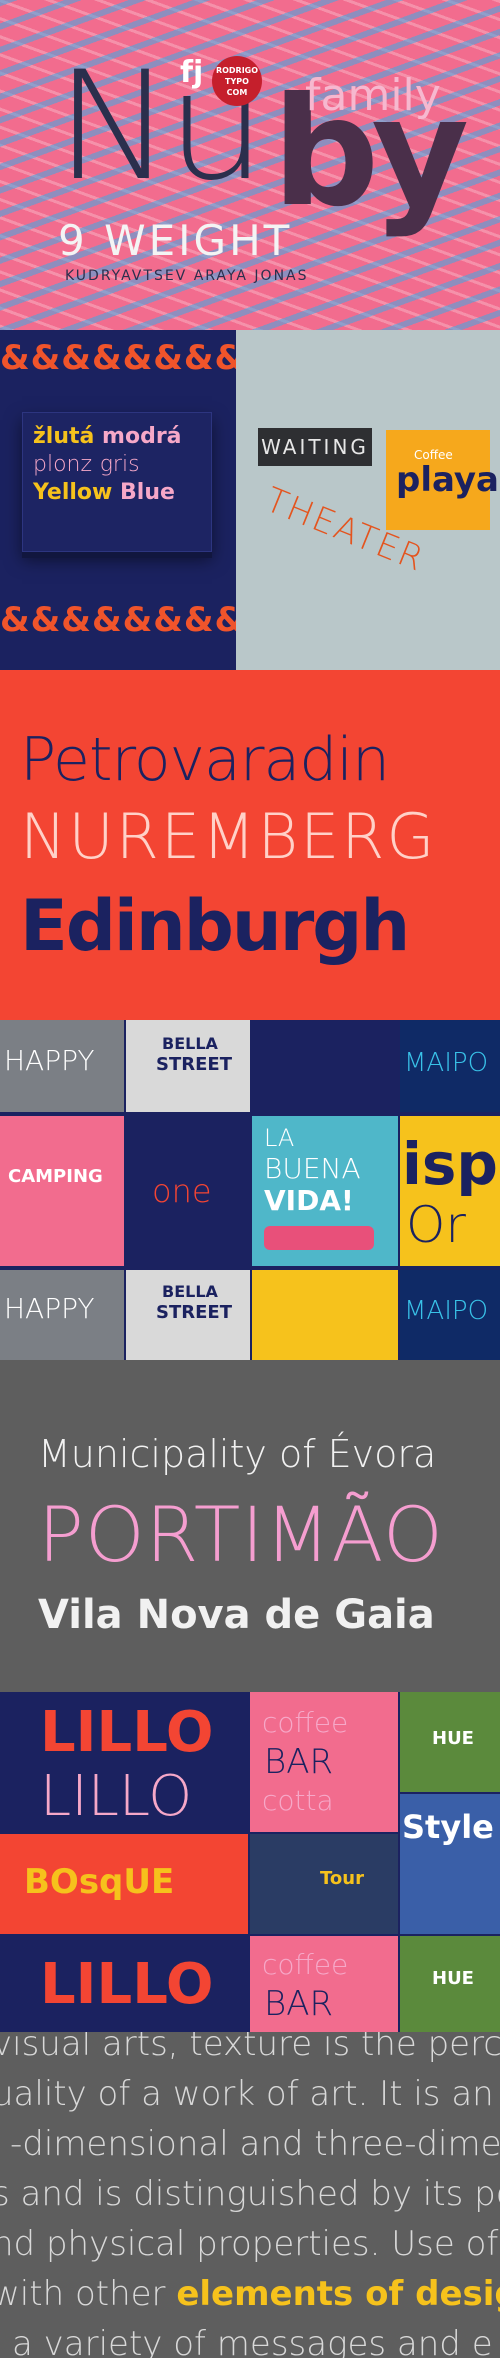 The height and width of the screenshot is (2358, 500). Describe the element at coordinates (127, 1984) in the screenshot. I see `lillo-text-3: LILLO` at that location.